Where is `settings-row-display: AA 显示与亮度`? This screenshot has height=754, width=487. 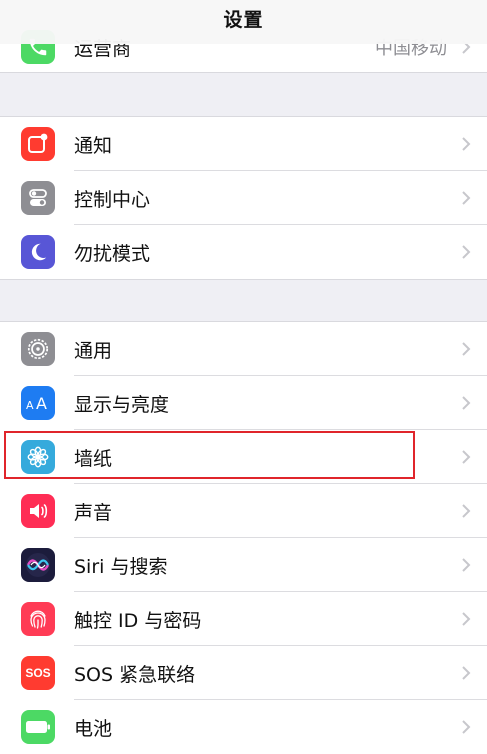
settings-row-display: AA 显示与亮度 is located at coordinates (243, 403).